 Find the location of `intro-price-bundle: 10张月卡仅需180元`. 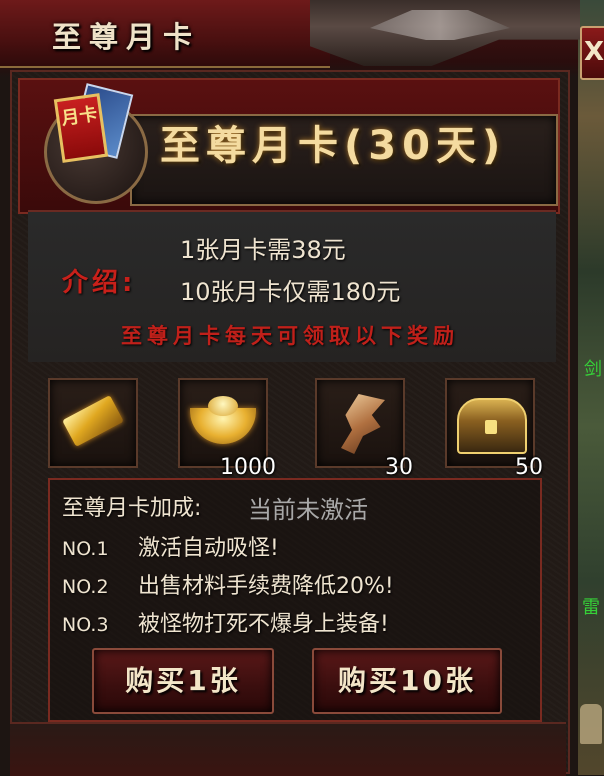

intro-price-bundle: 10张月卡仅需180元 is located at coordinates (290, 292).